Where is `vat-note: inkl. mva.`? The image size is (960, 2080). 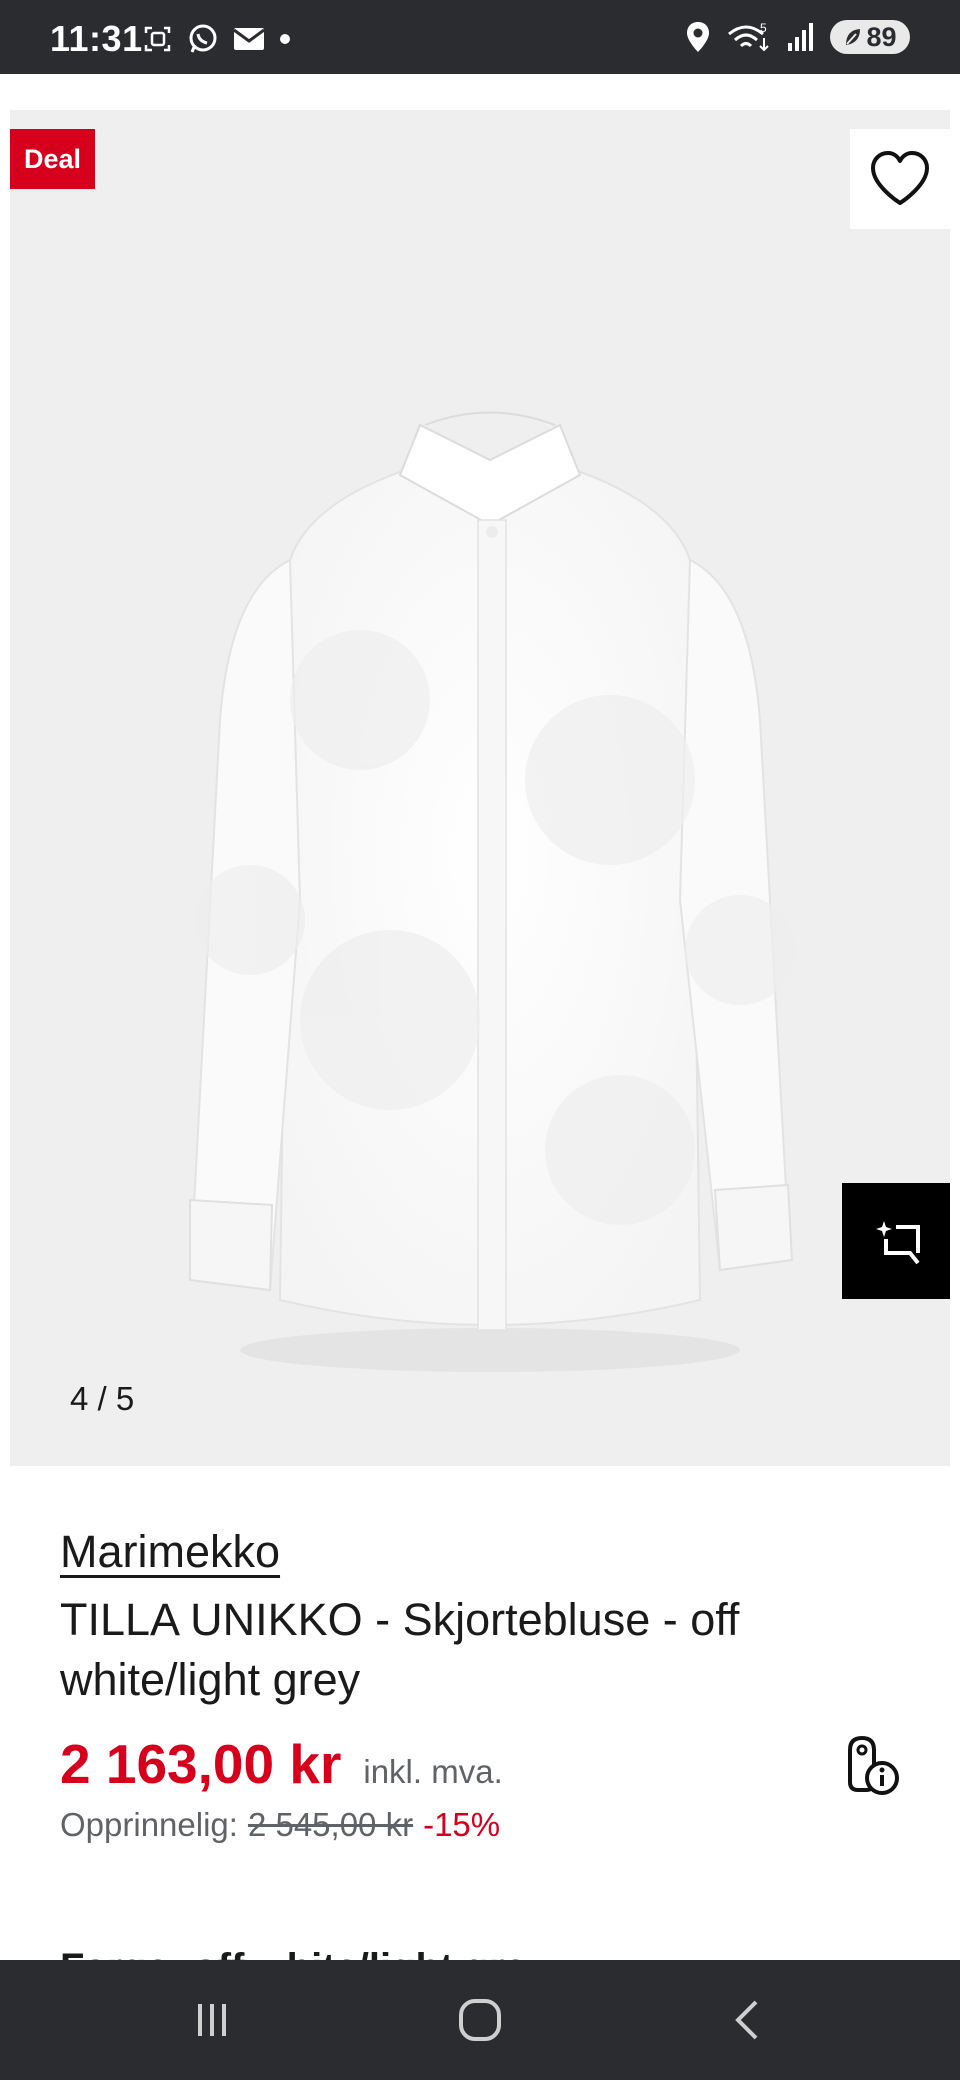
vat-note: inkl. mva. is located at coordinates (433, 1771).